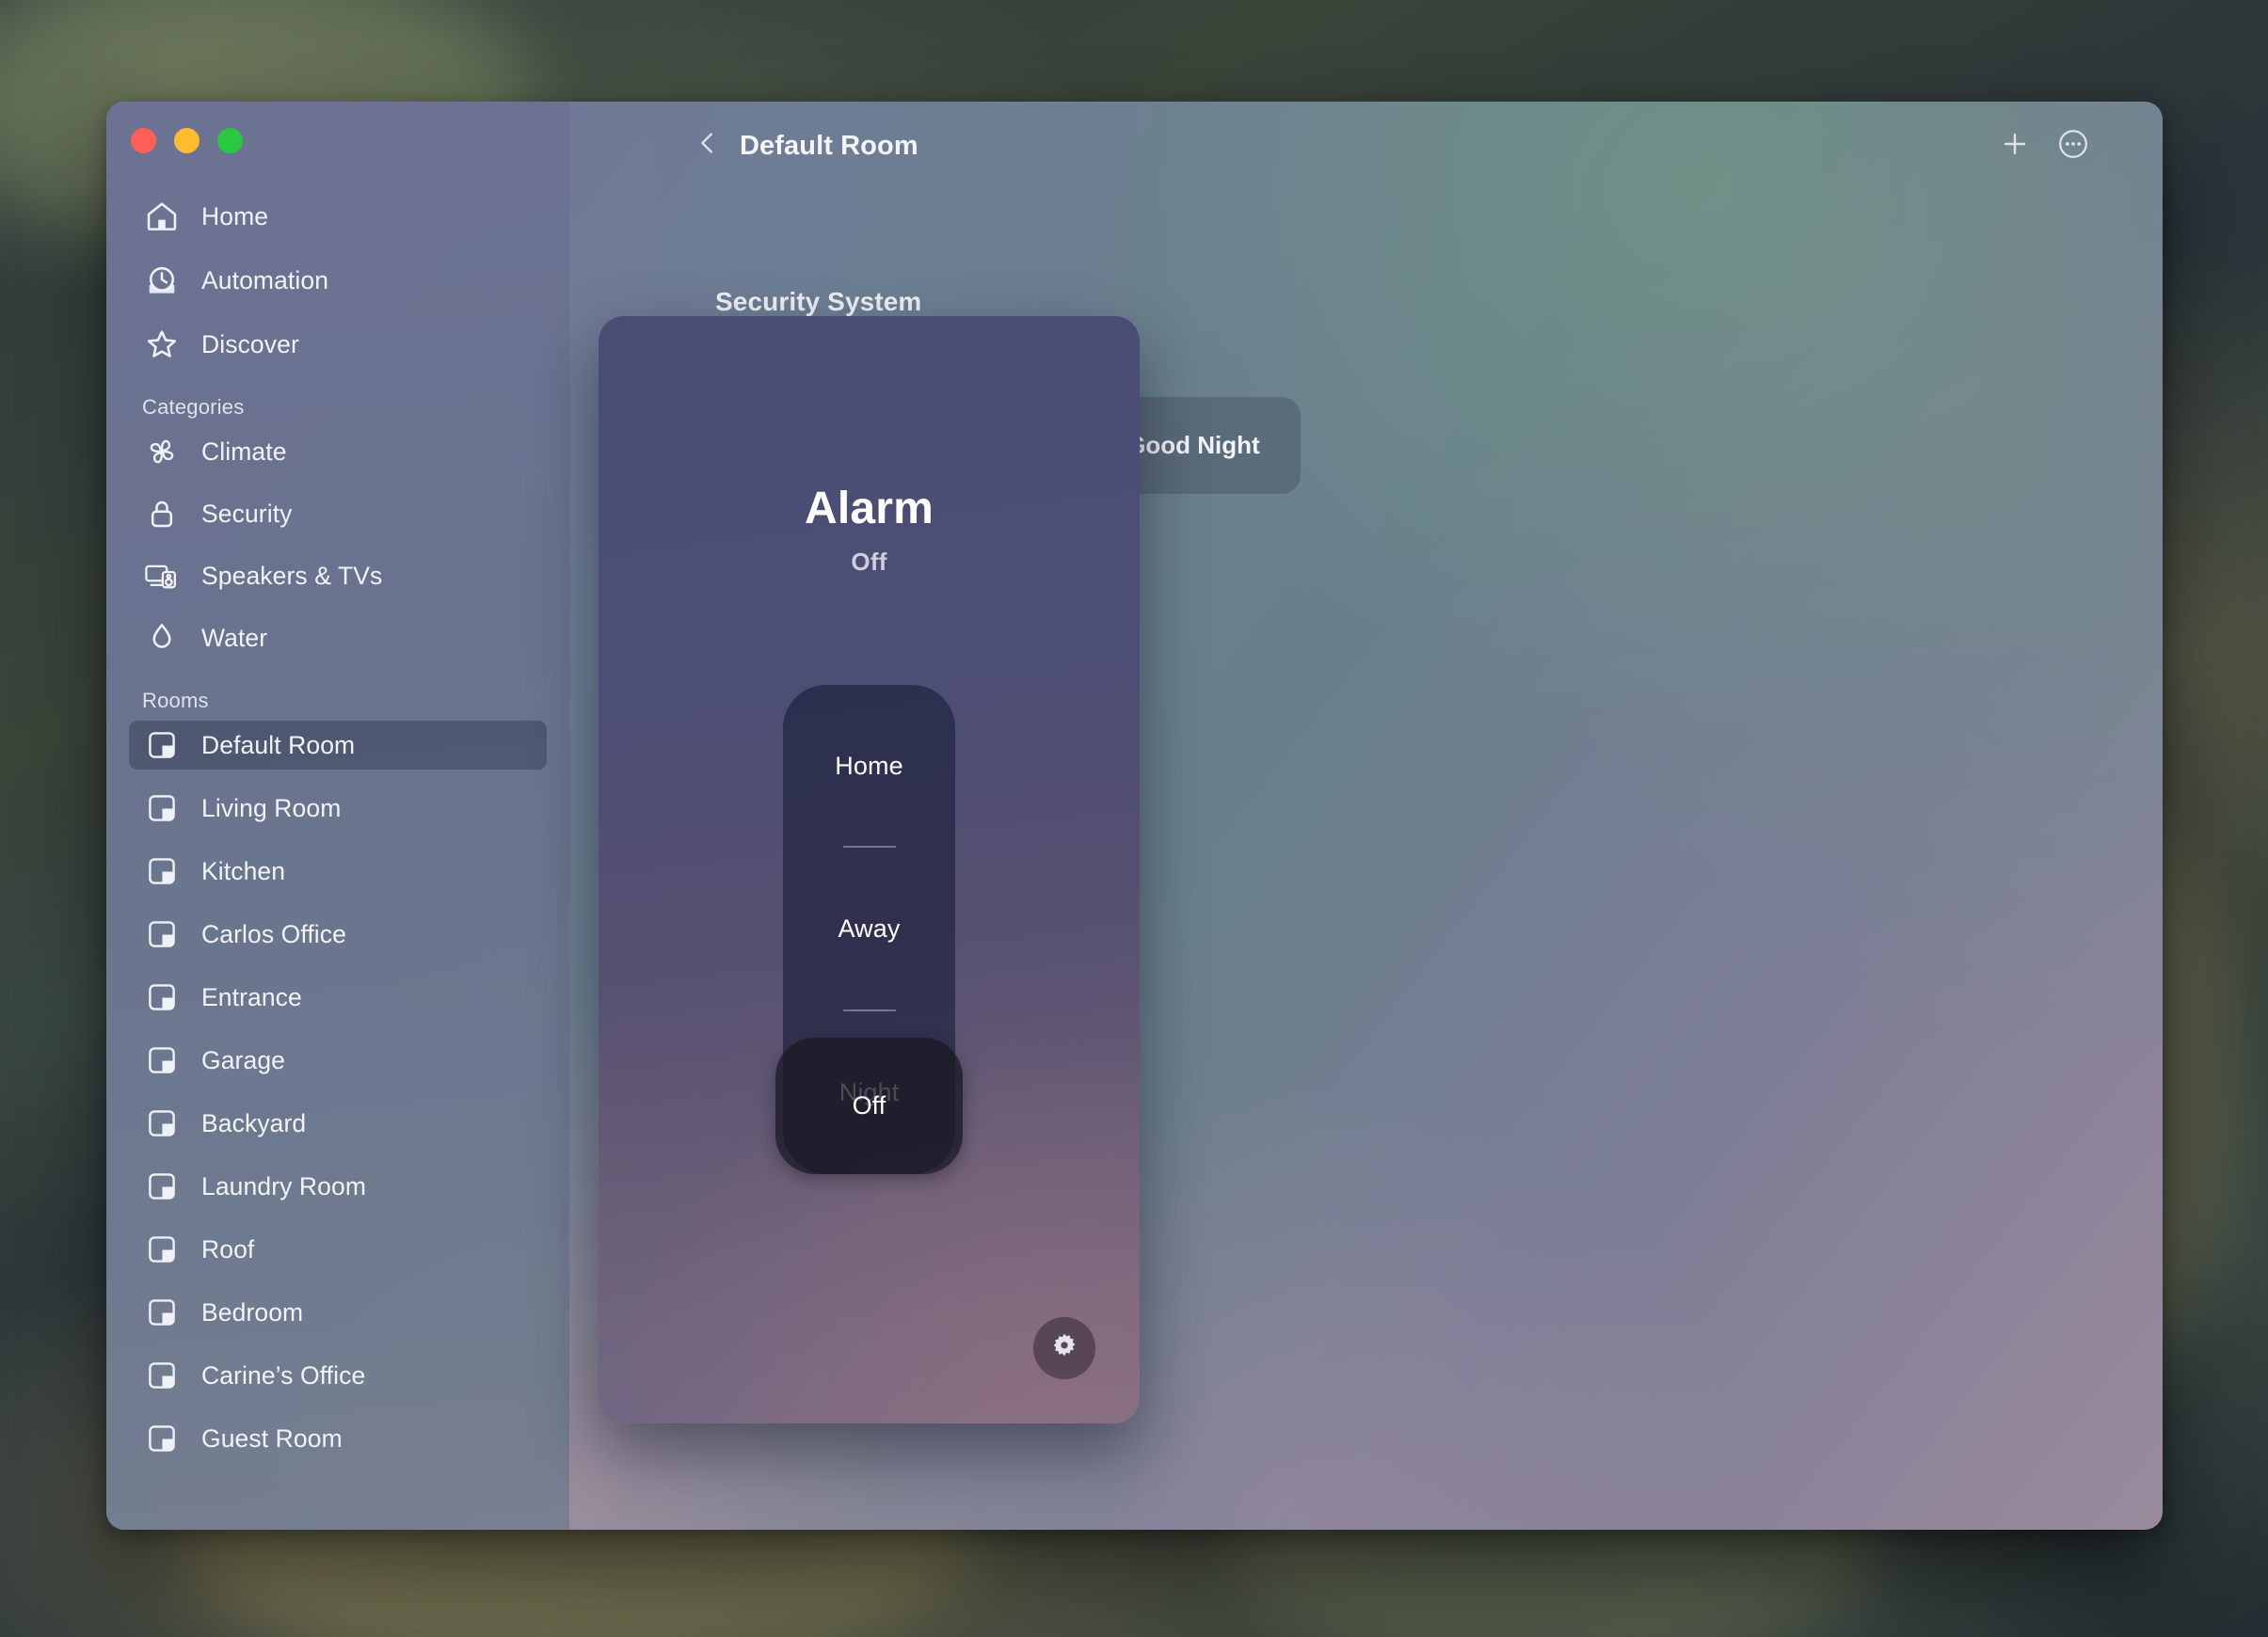  What do you see at coordinates (272, 1438) in the screenshot?
I see `sidebar-item-label: Guest Room` at bounding box center [272, 1438].